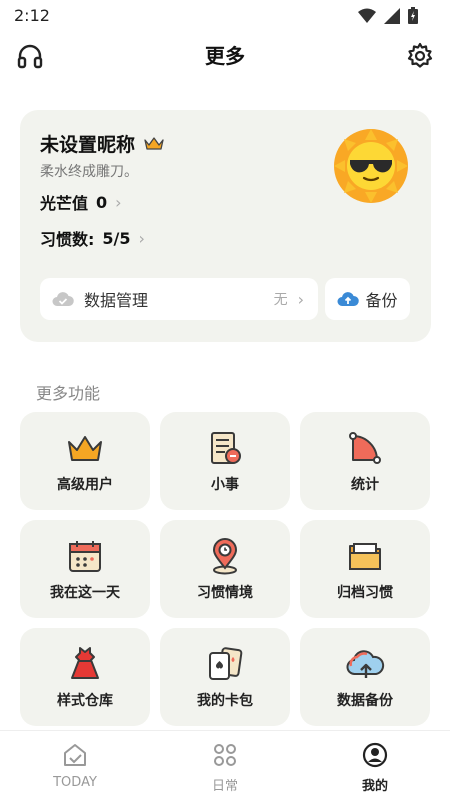 This screenshot has width=450, height=800. What do you see at coordinates (365, 485) in the screenshot?
I see `tile-label: 统计` at bounding box center [365, 485].